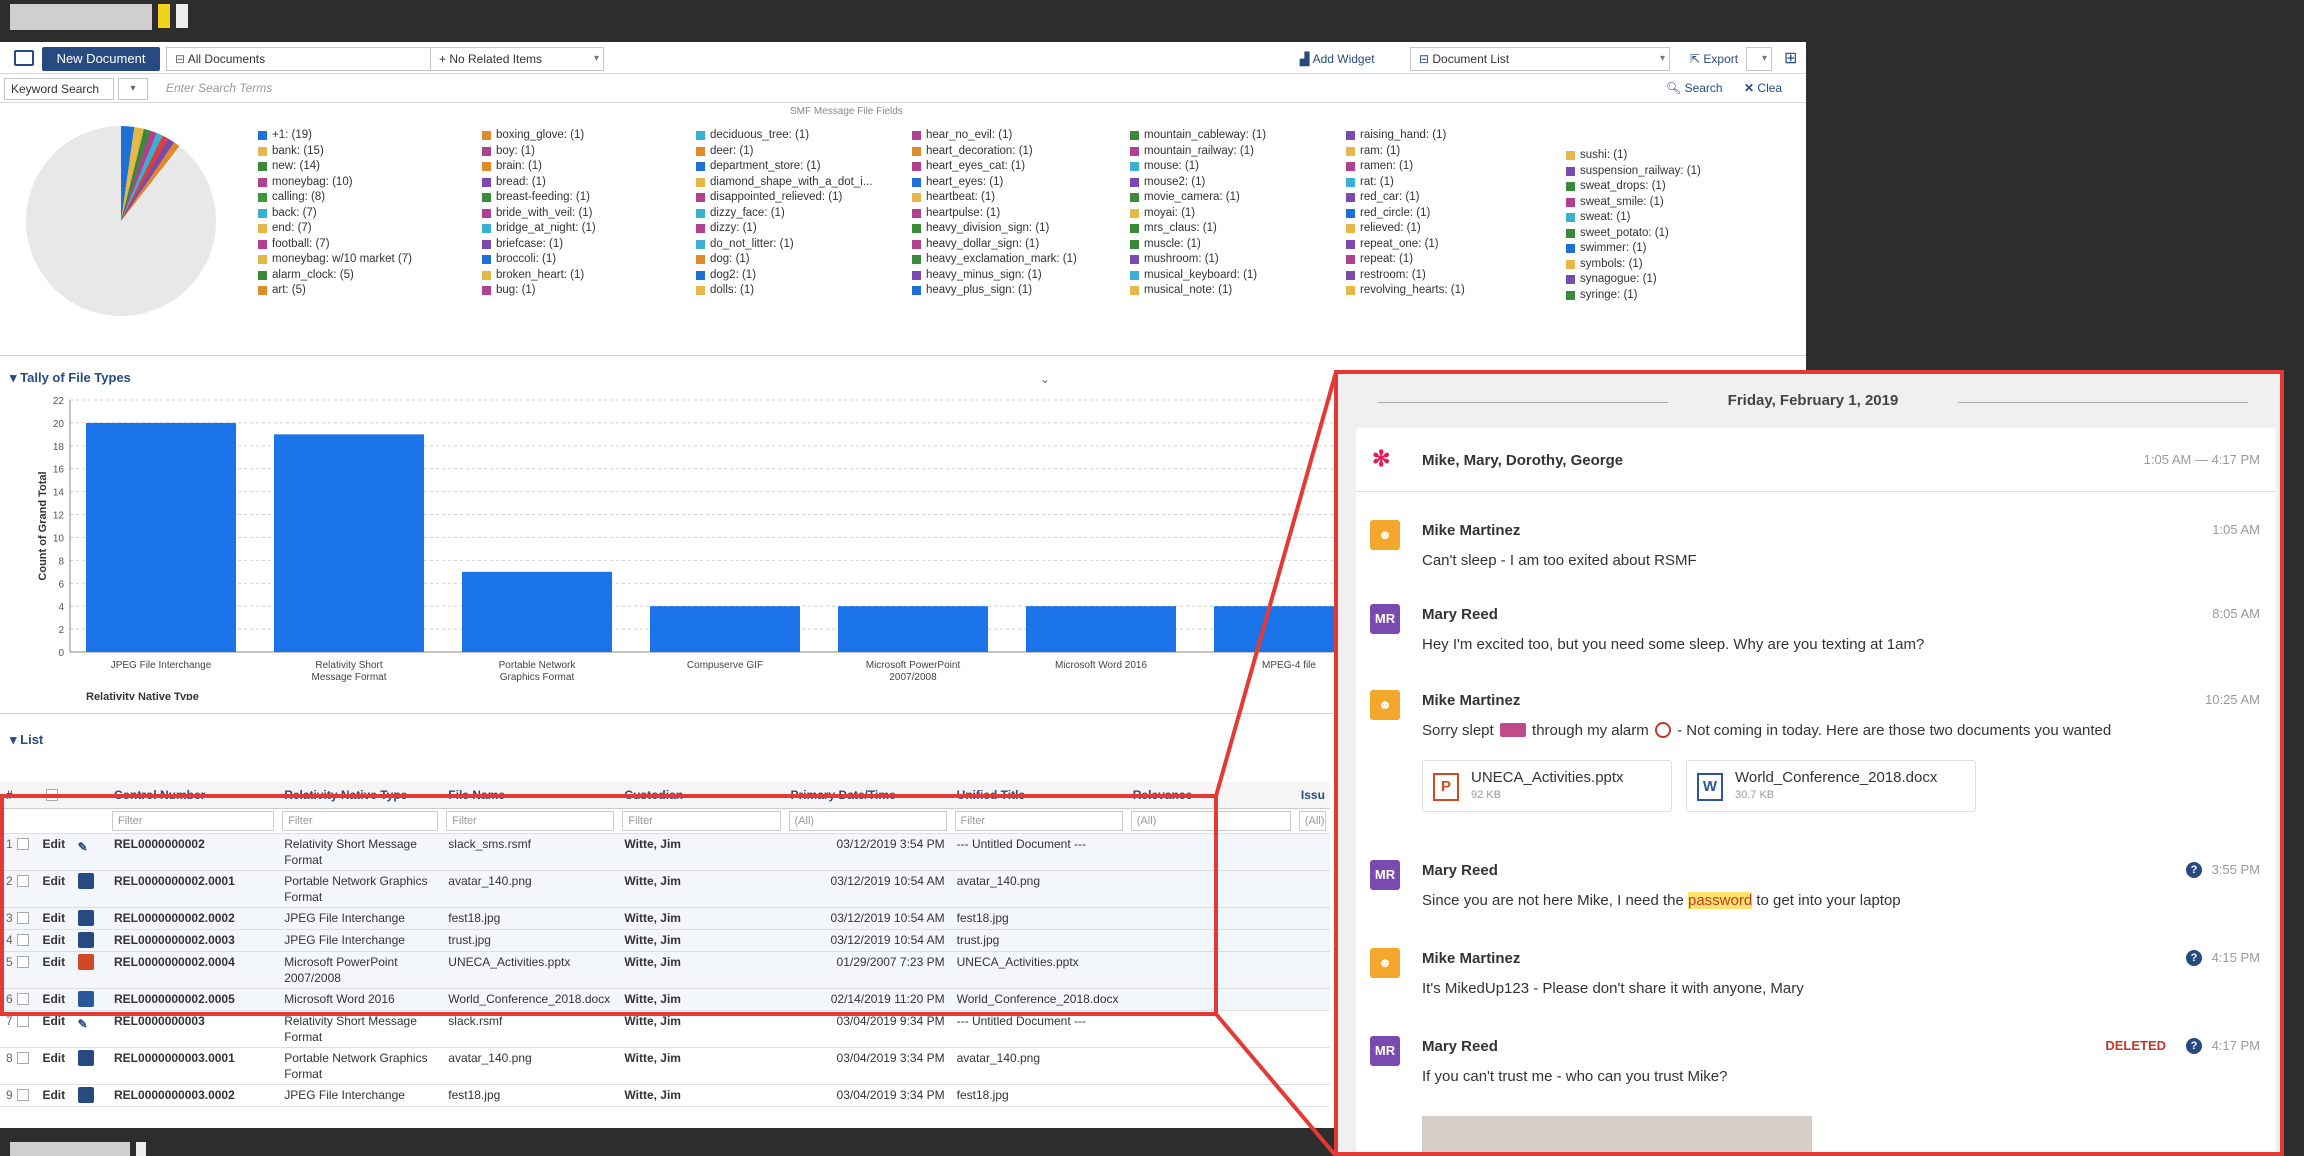  I want to click on legend-item: movie_camera: (1), so click(1198, 198).